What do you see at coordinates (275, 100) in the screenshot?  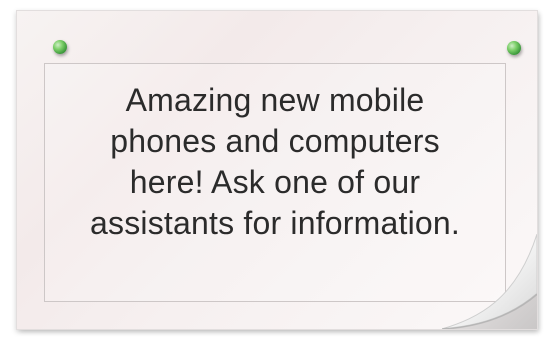 I see `notice-line-1: Amazing new mobile` at bounding box center [275, 100].